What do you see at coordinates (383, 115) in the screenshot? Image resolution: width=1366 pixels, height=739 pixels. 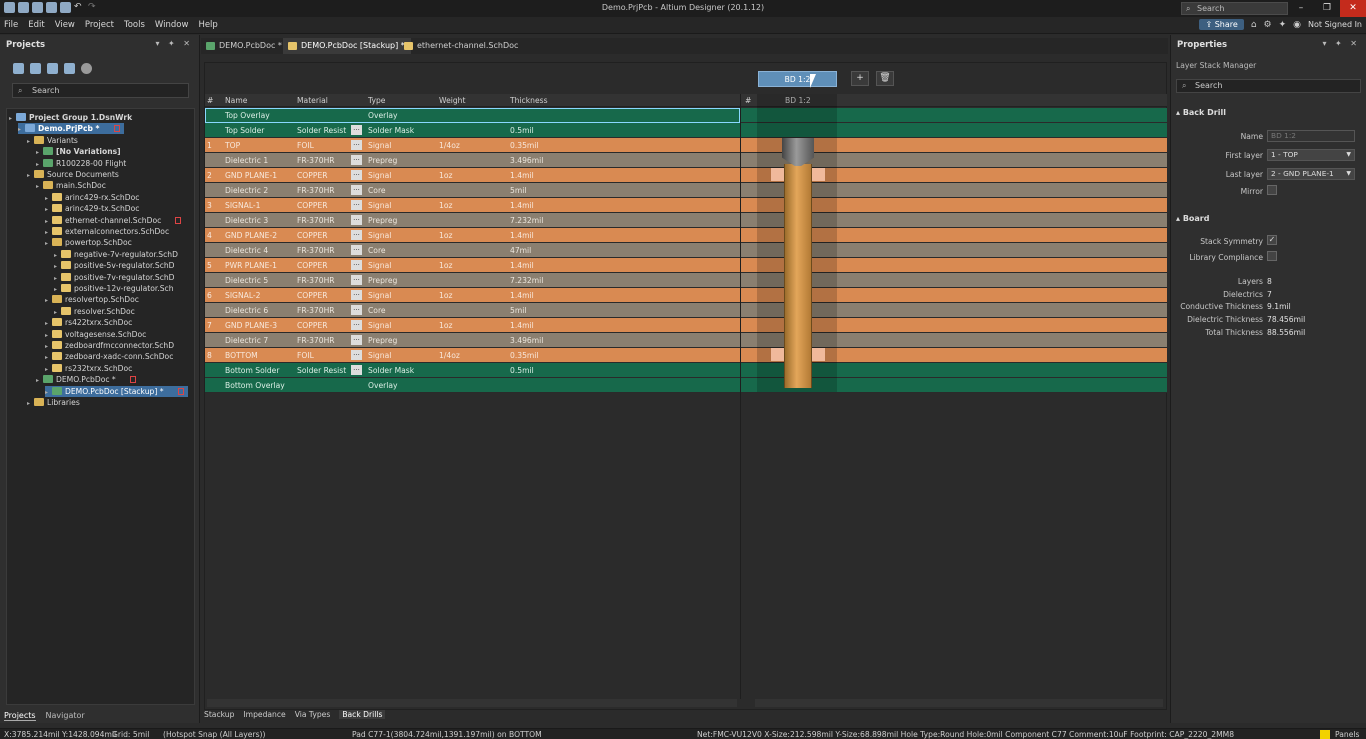 I see `table-cell-type: Overlay` at bounding box center [383, 115].